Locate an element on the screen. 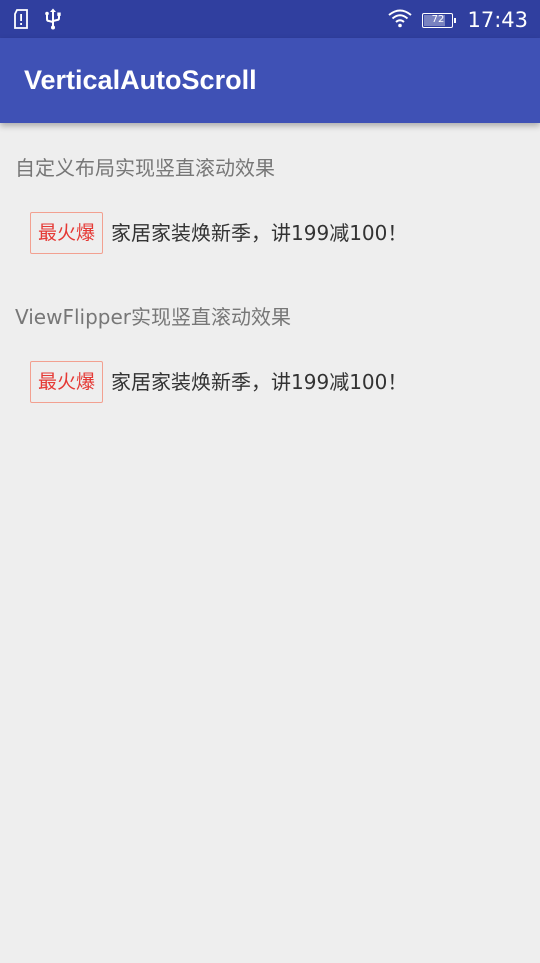  status-right-icons: 72 17:43 is located at coordinates (458, 20).